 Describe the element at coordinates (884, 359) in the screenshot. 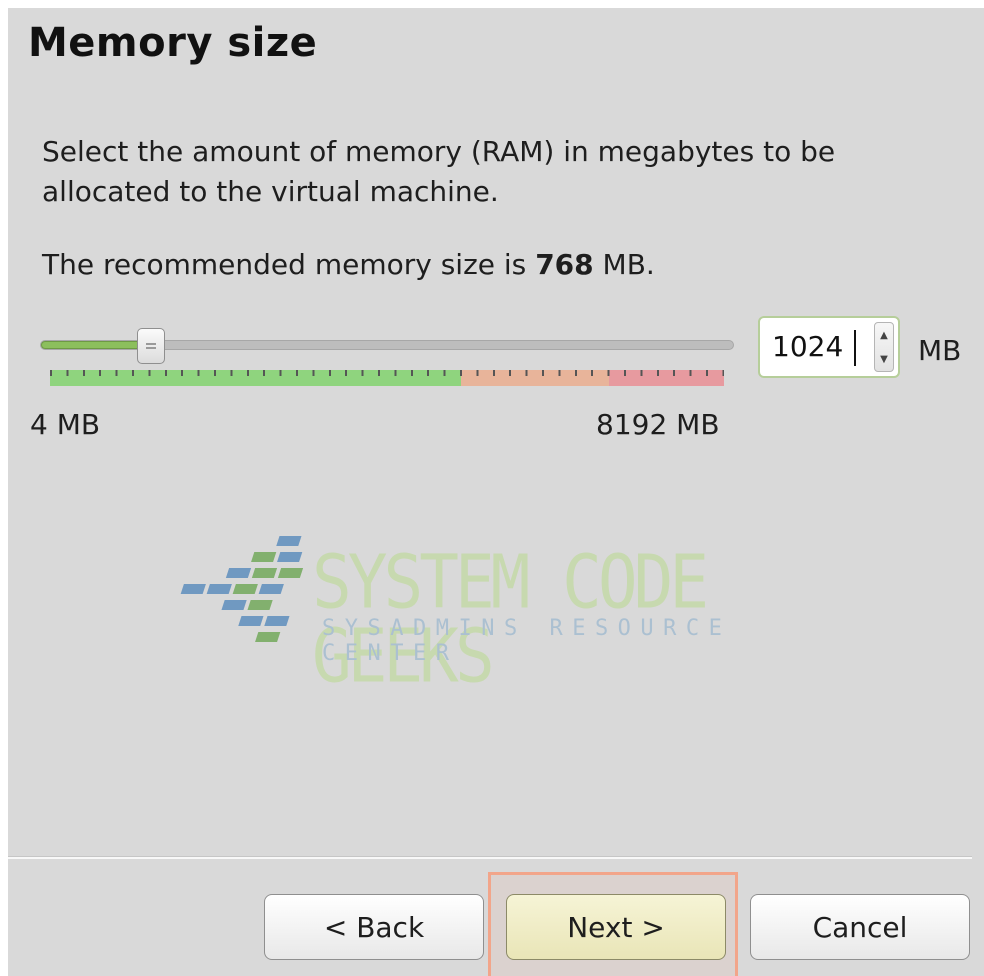

I see `spin-down-icon: ▼` at that location.